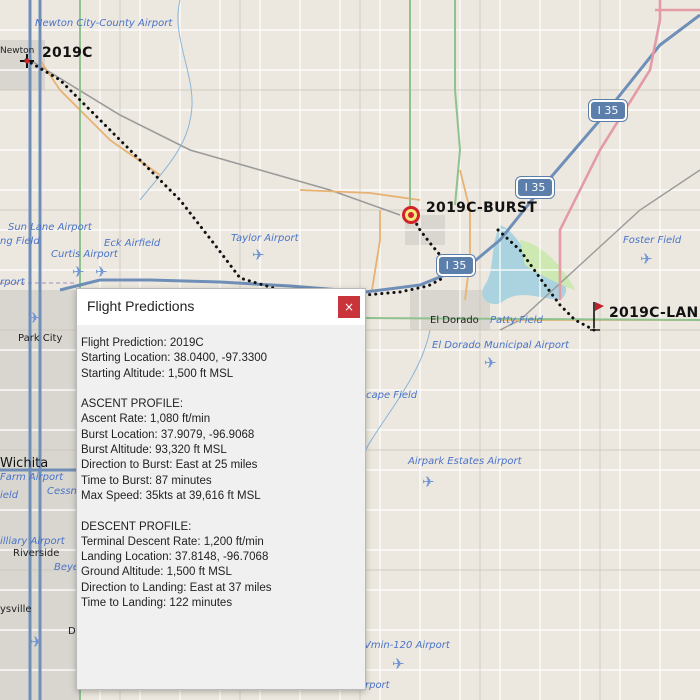 Image resolution: width=700 pixels, height=700 pixels. What do you see at coordinates (168, 434) in the screenshot?
I see `burst-location-line: Burst Location: 37.9079, -96.9068` at bounding box center [168, 434].